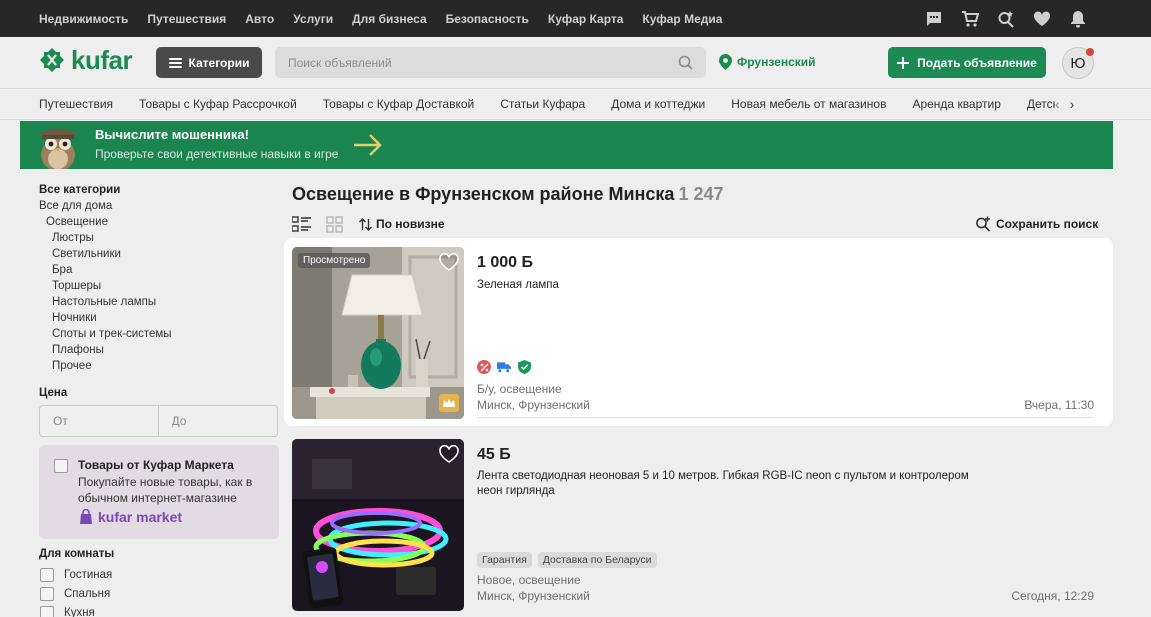  Describe the element at coordinates (102, 60) in the screenshot. I see `logo-text: kufar` at that location.